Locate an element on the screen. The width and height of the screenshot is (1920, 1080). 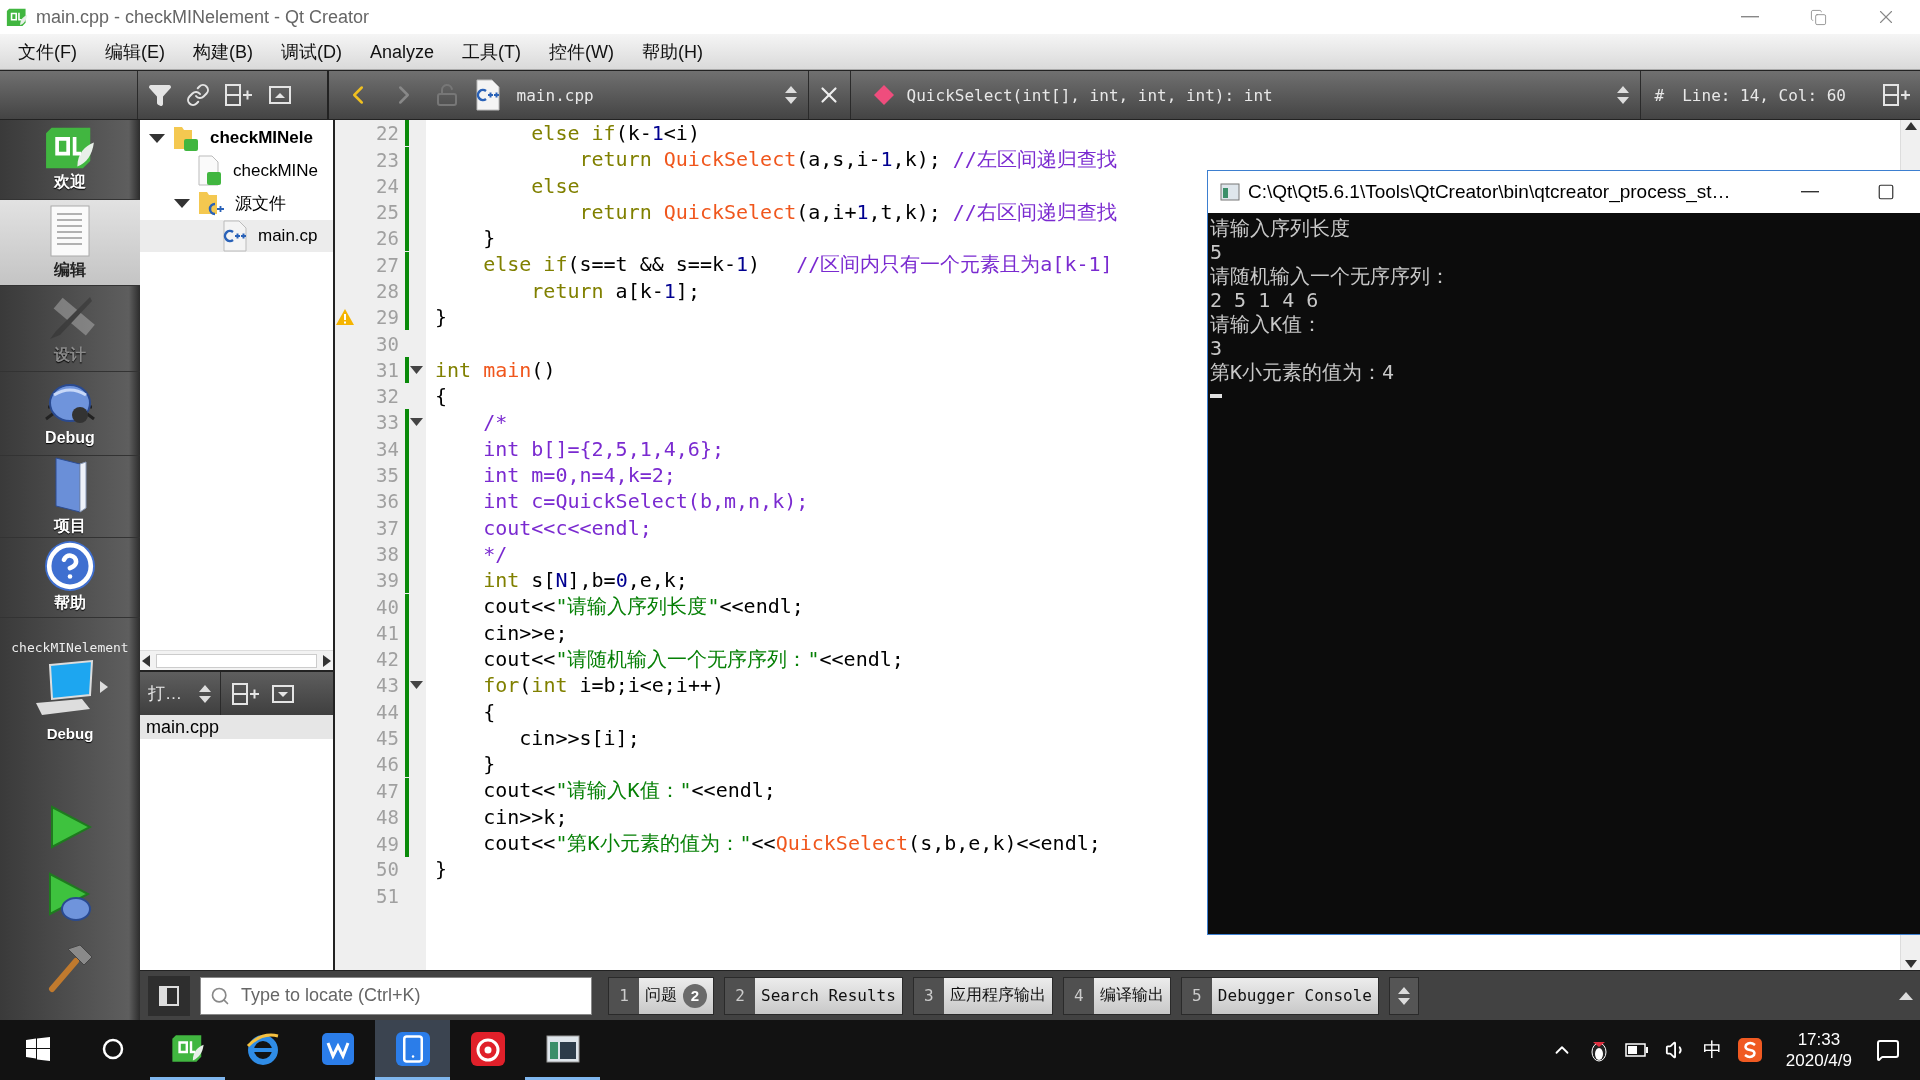
code-line: else if(k-1<i) is located at coordinates (615, 133).